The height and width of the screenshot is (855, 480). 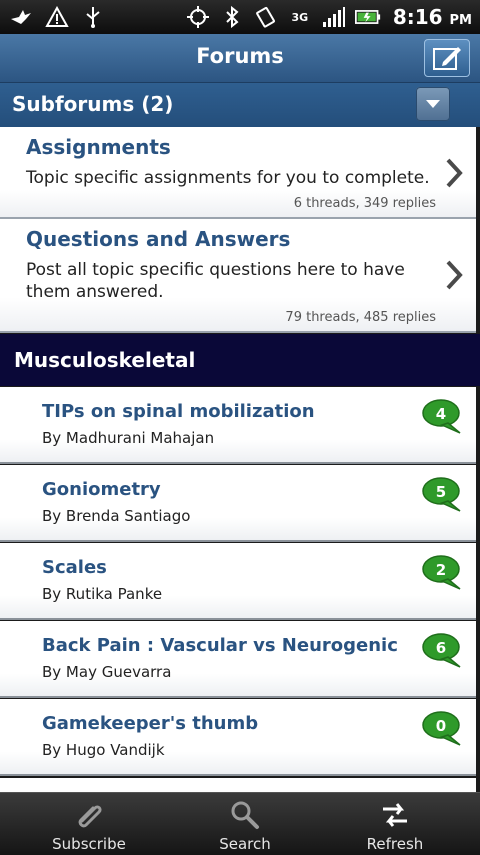 What do you see at coordinates (441, 492) in the screenshot?
I see `reply-count: 5` at bounding box center [441, 492].